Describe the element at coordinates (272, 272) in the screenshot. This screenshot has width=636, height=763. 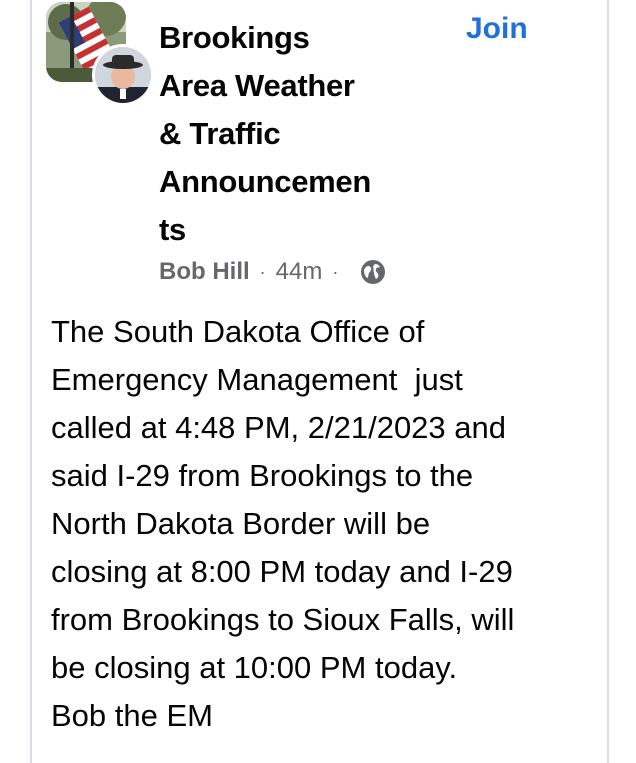
I see `post-meta: Bob Hill · 44m ·` at that location.